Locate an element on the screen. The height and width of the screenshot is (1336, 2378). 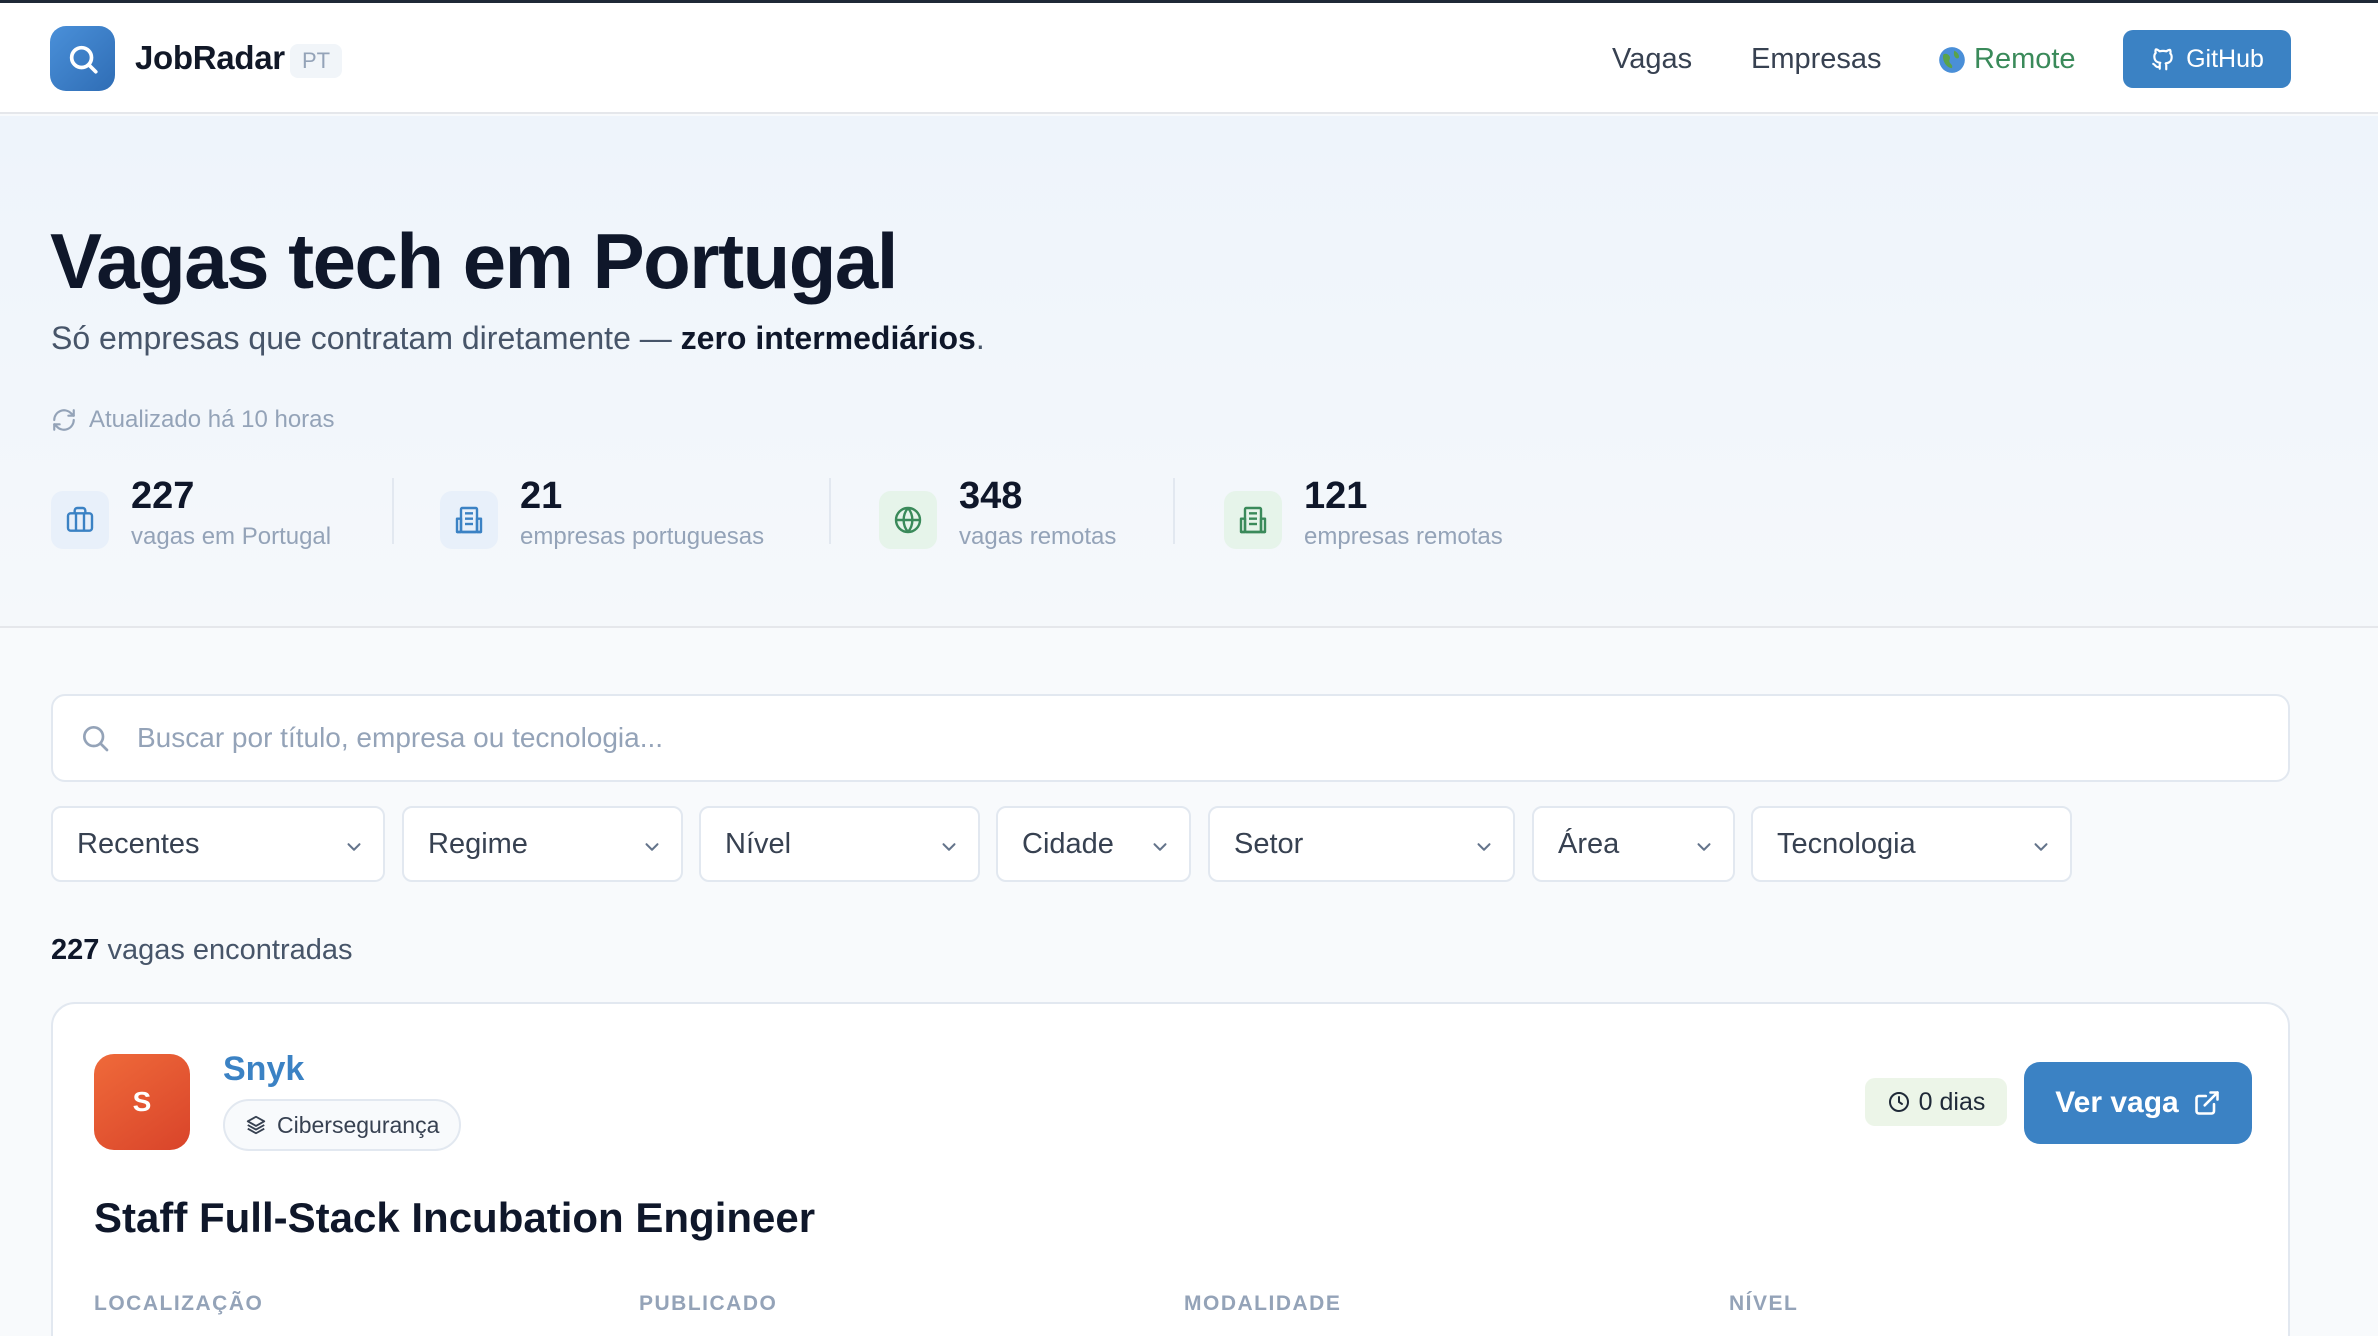
subtitle-suffix: . is located at coordinates (980, 338).